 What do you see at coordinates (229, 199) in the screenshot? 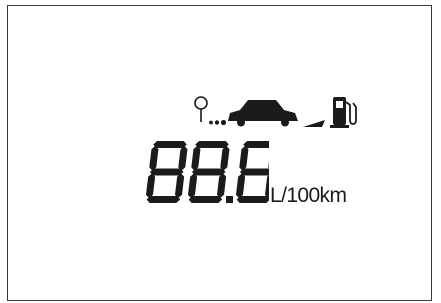
I see `decimal-point` at bounding box center [229, 199].